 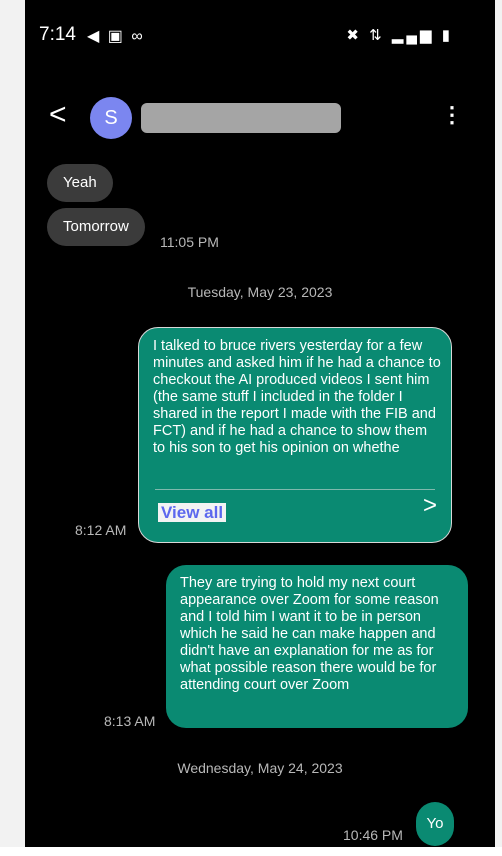 What do you see at coordinates (435, 824) in the screenshot?
I see `outgoing-message: Yo` at bounding box center [435, 824].